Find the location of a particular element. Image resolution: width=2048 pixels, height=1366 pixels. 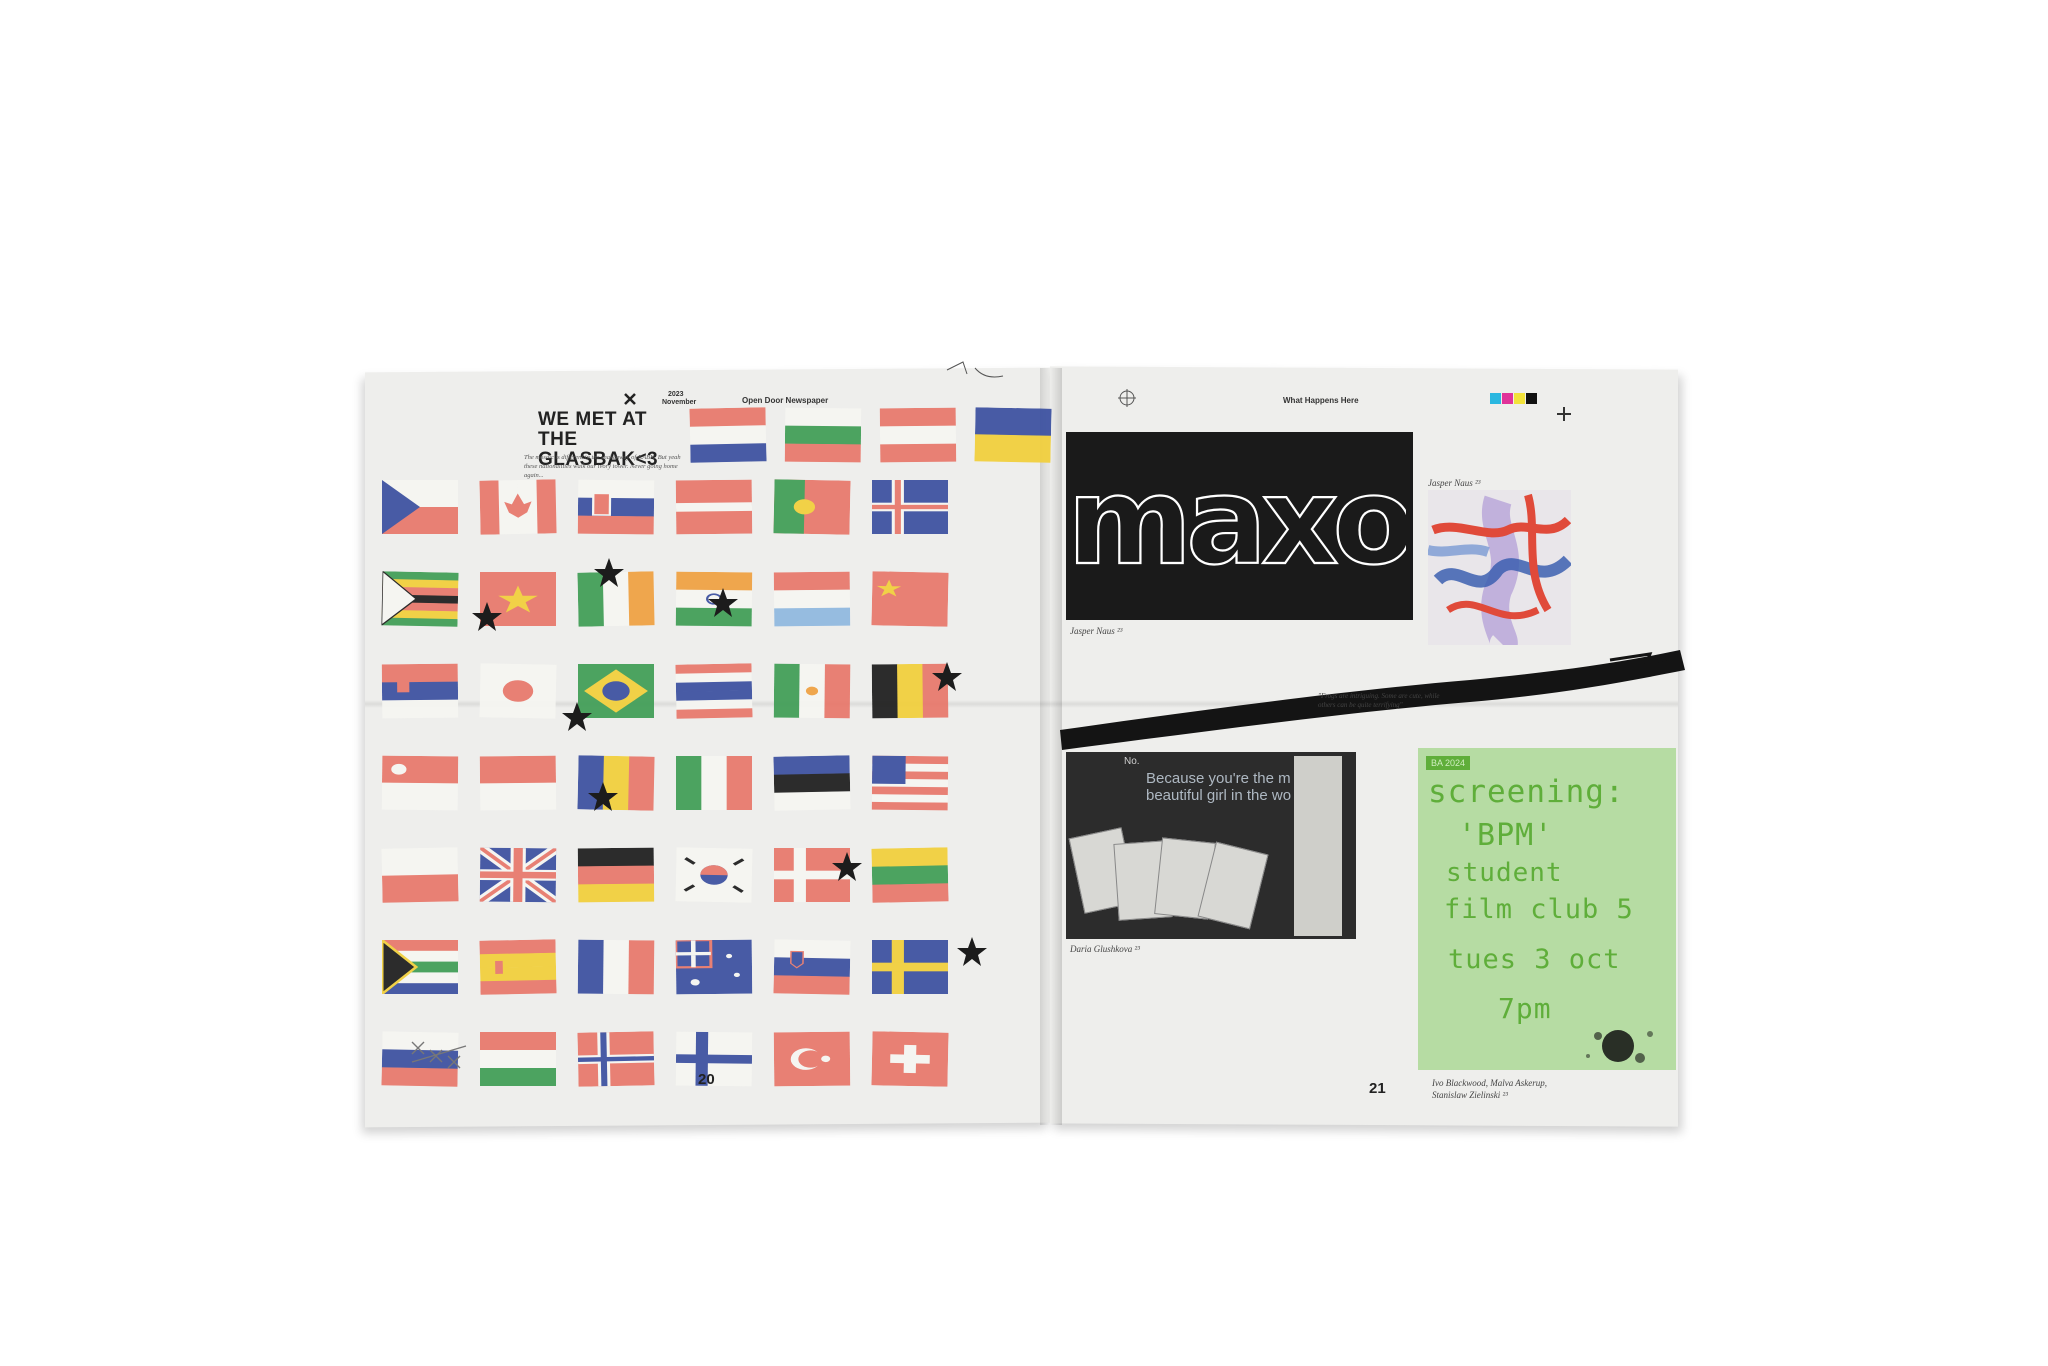

header-month: November is located at coordinates (679, 402).